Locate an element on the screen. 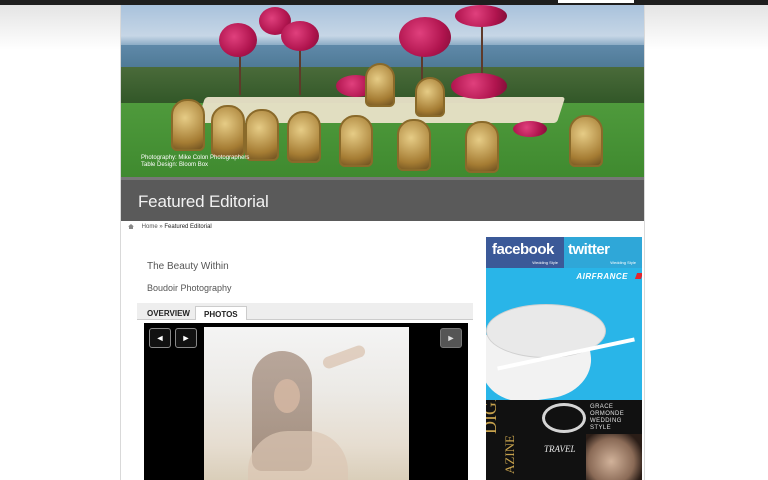 Image resolution: width=768 pixels, height=480 pixels. play-icon: ► is located at coordinates (451, 338).